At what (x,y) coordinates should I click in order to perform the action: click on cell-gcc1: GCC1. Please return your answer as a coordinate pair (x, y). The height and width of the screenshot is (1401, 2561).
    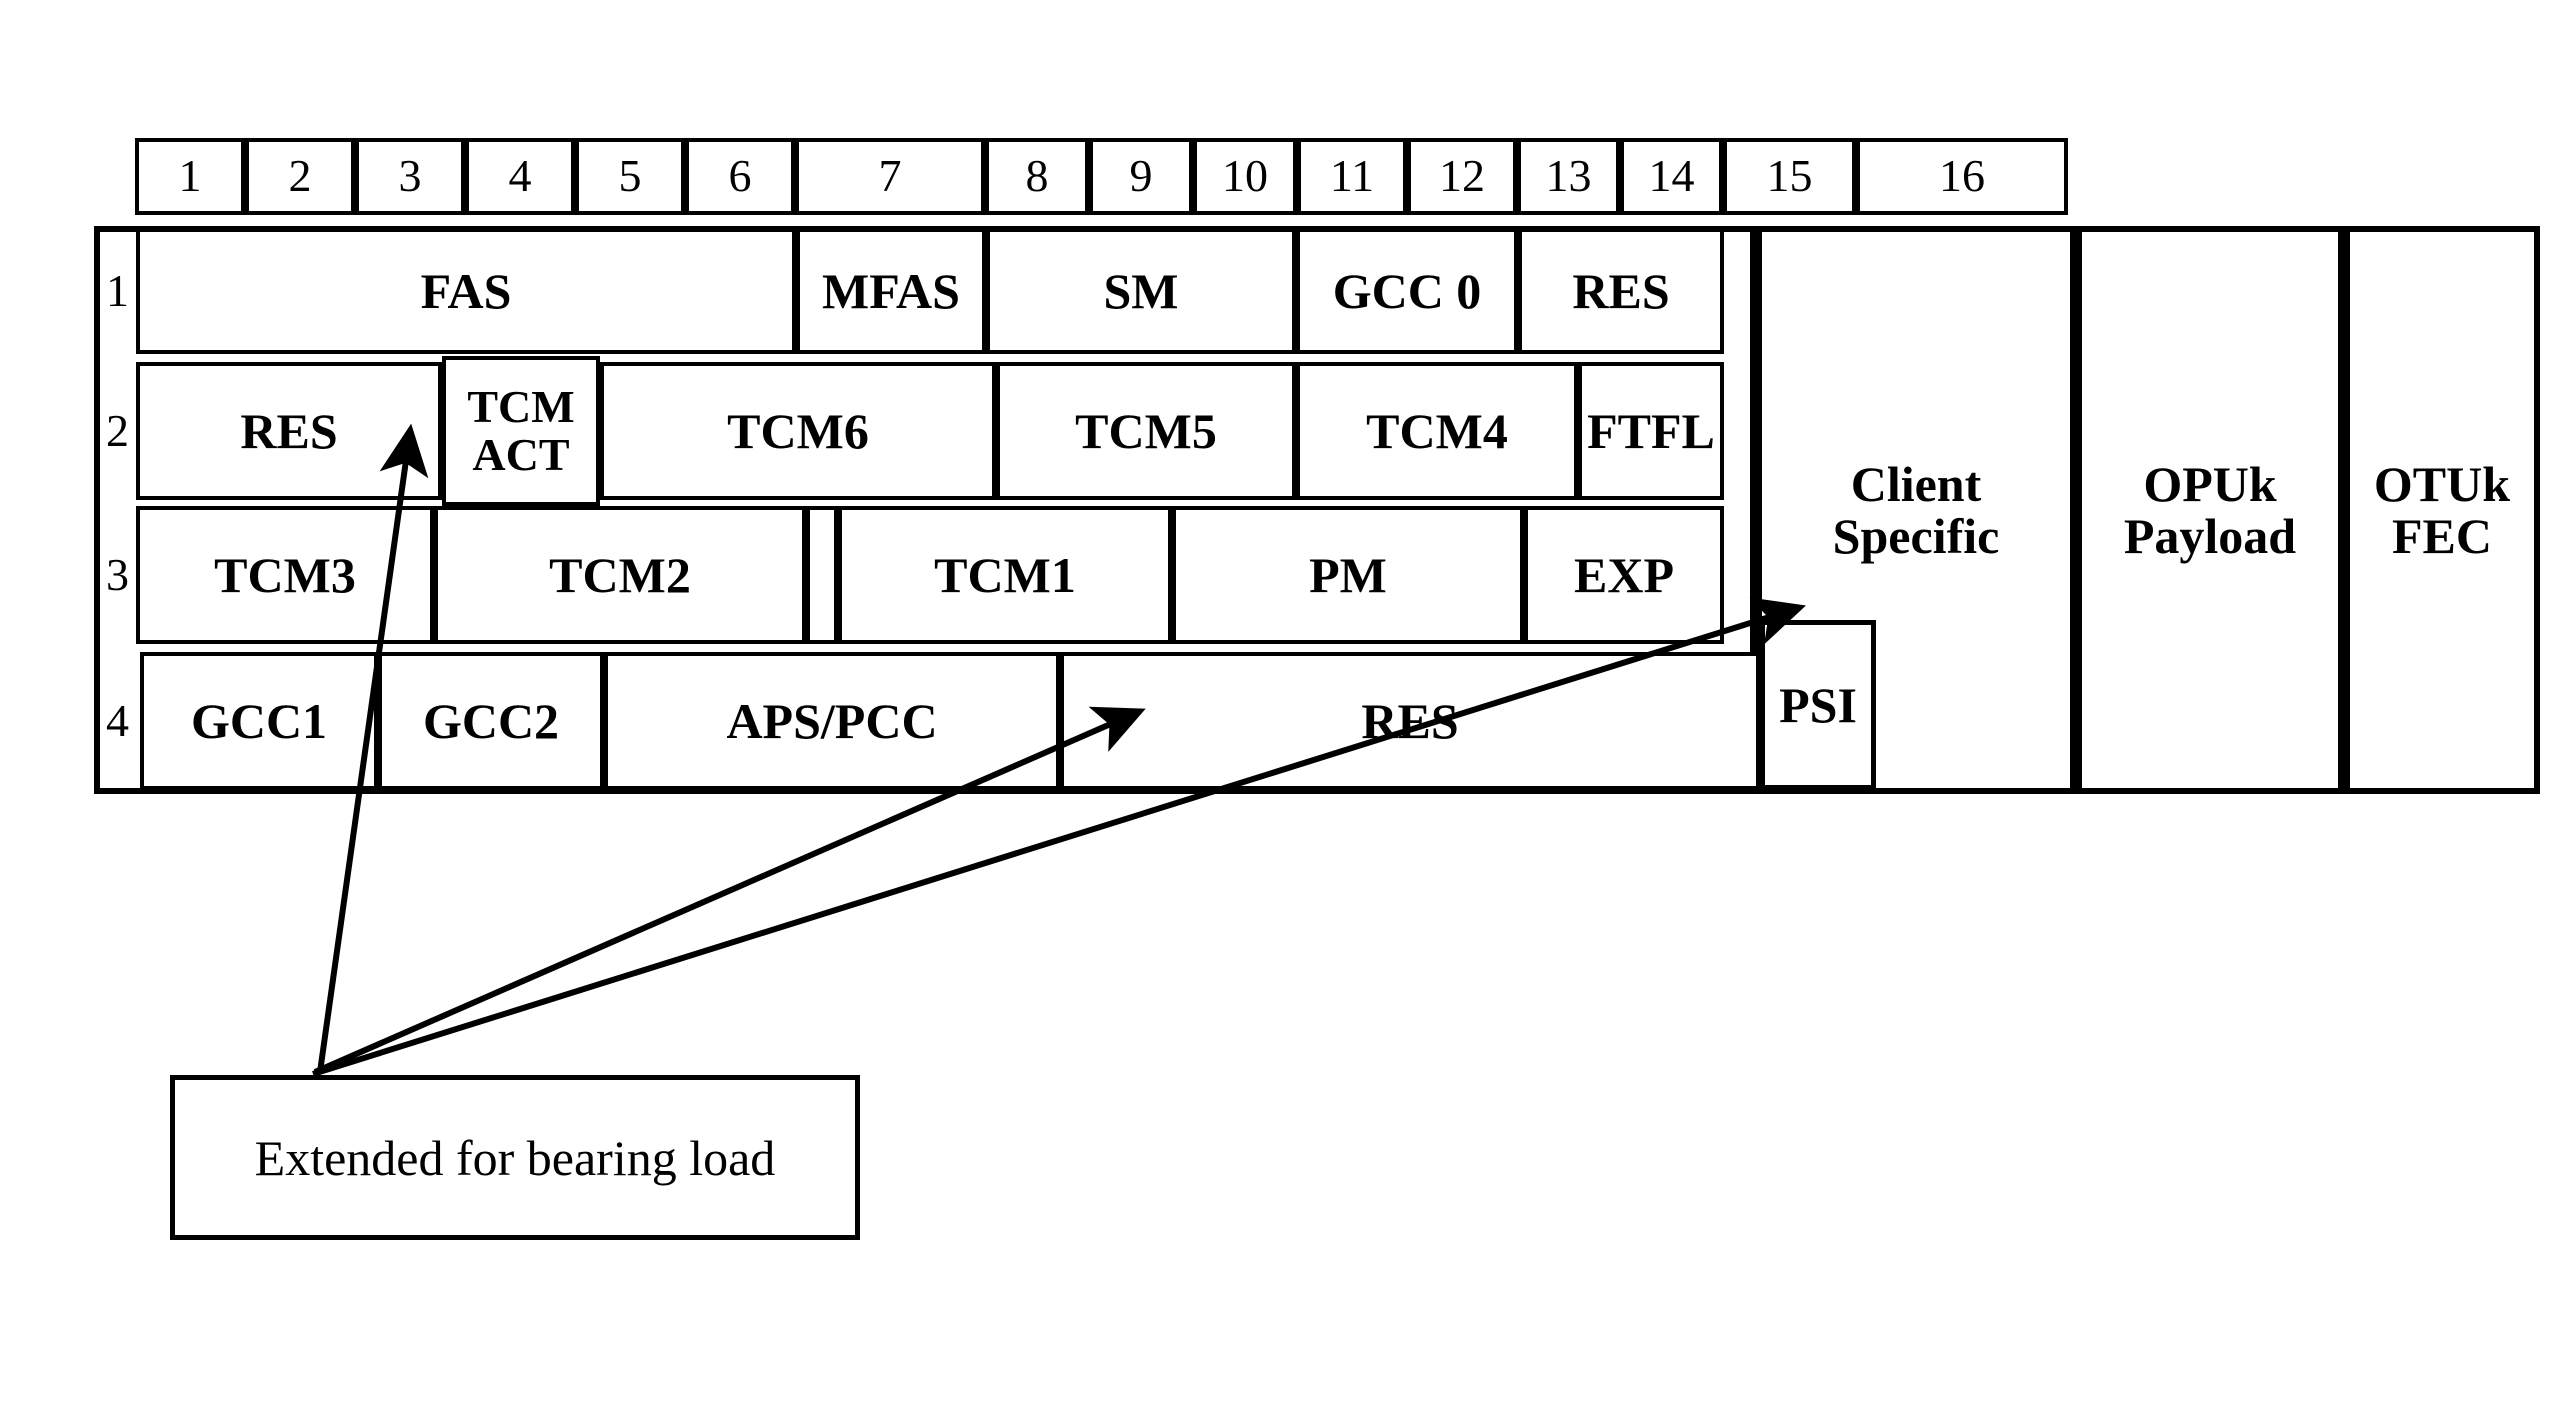
    Looking at the image, I should click on (259, 721).